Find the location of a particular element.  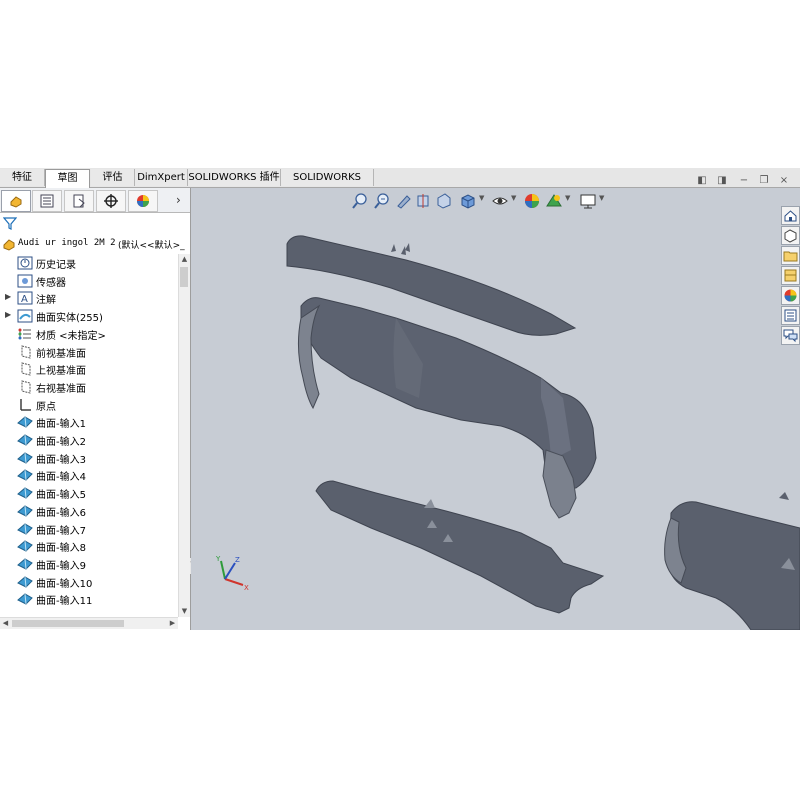

view-orientation-icon is located at coordinates (468, 201).